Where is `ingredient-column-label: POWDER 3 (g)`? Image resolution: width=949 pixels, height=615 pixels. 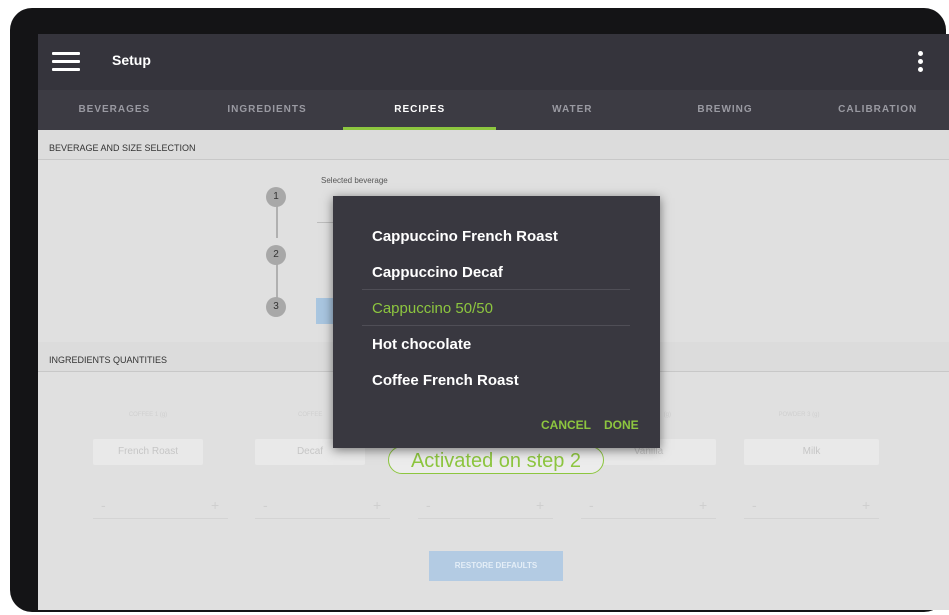 ingredient-column-label: POWDER 3 (g) is located at coordinates (799, 415).